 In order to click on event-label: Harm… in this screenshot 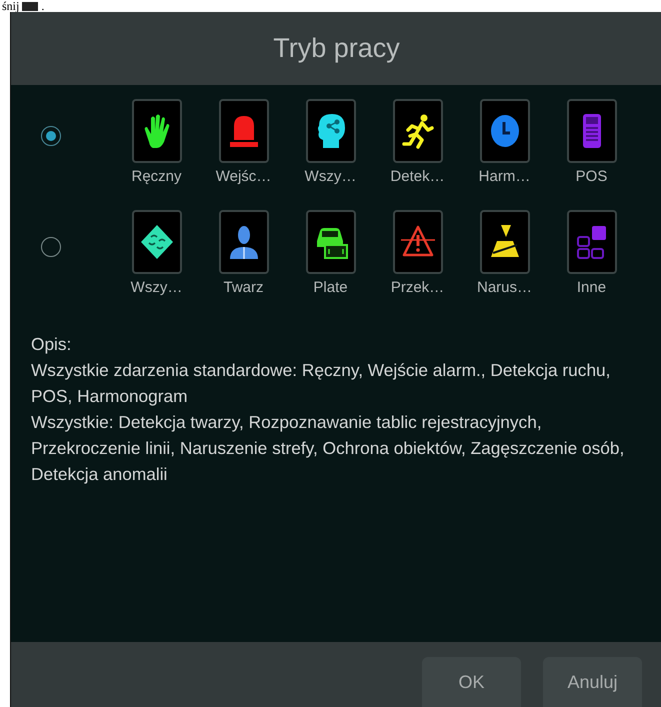, I will do `click(504, 176)`.